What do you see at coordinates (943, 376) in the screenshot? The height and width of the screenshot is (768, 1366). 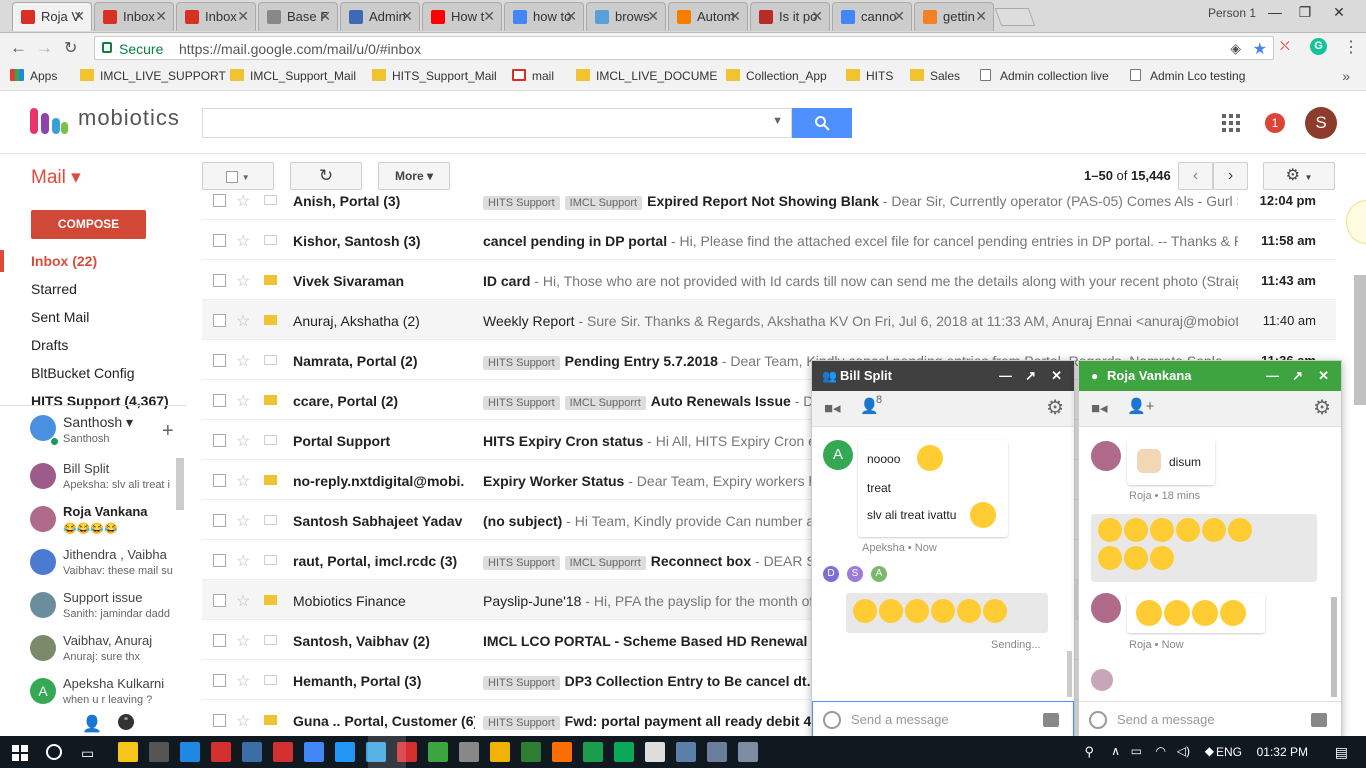 I see `chat-header: 👥 Bill Split — ↗ ✕` at bounding box center [943, 376].